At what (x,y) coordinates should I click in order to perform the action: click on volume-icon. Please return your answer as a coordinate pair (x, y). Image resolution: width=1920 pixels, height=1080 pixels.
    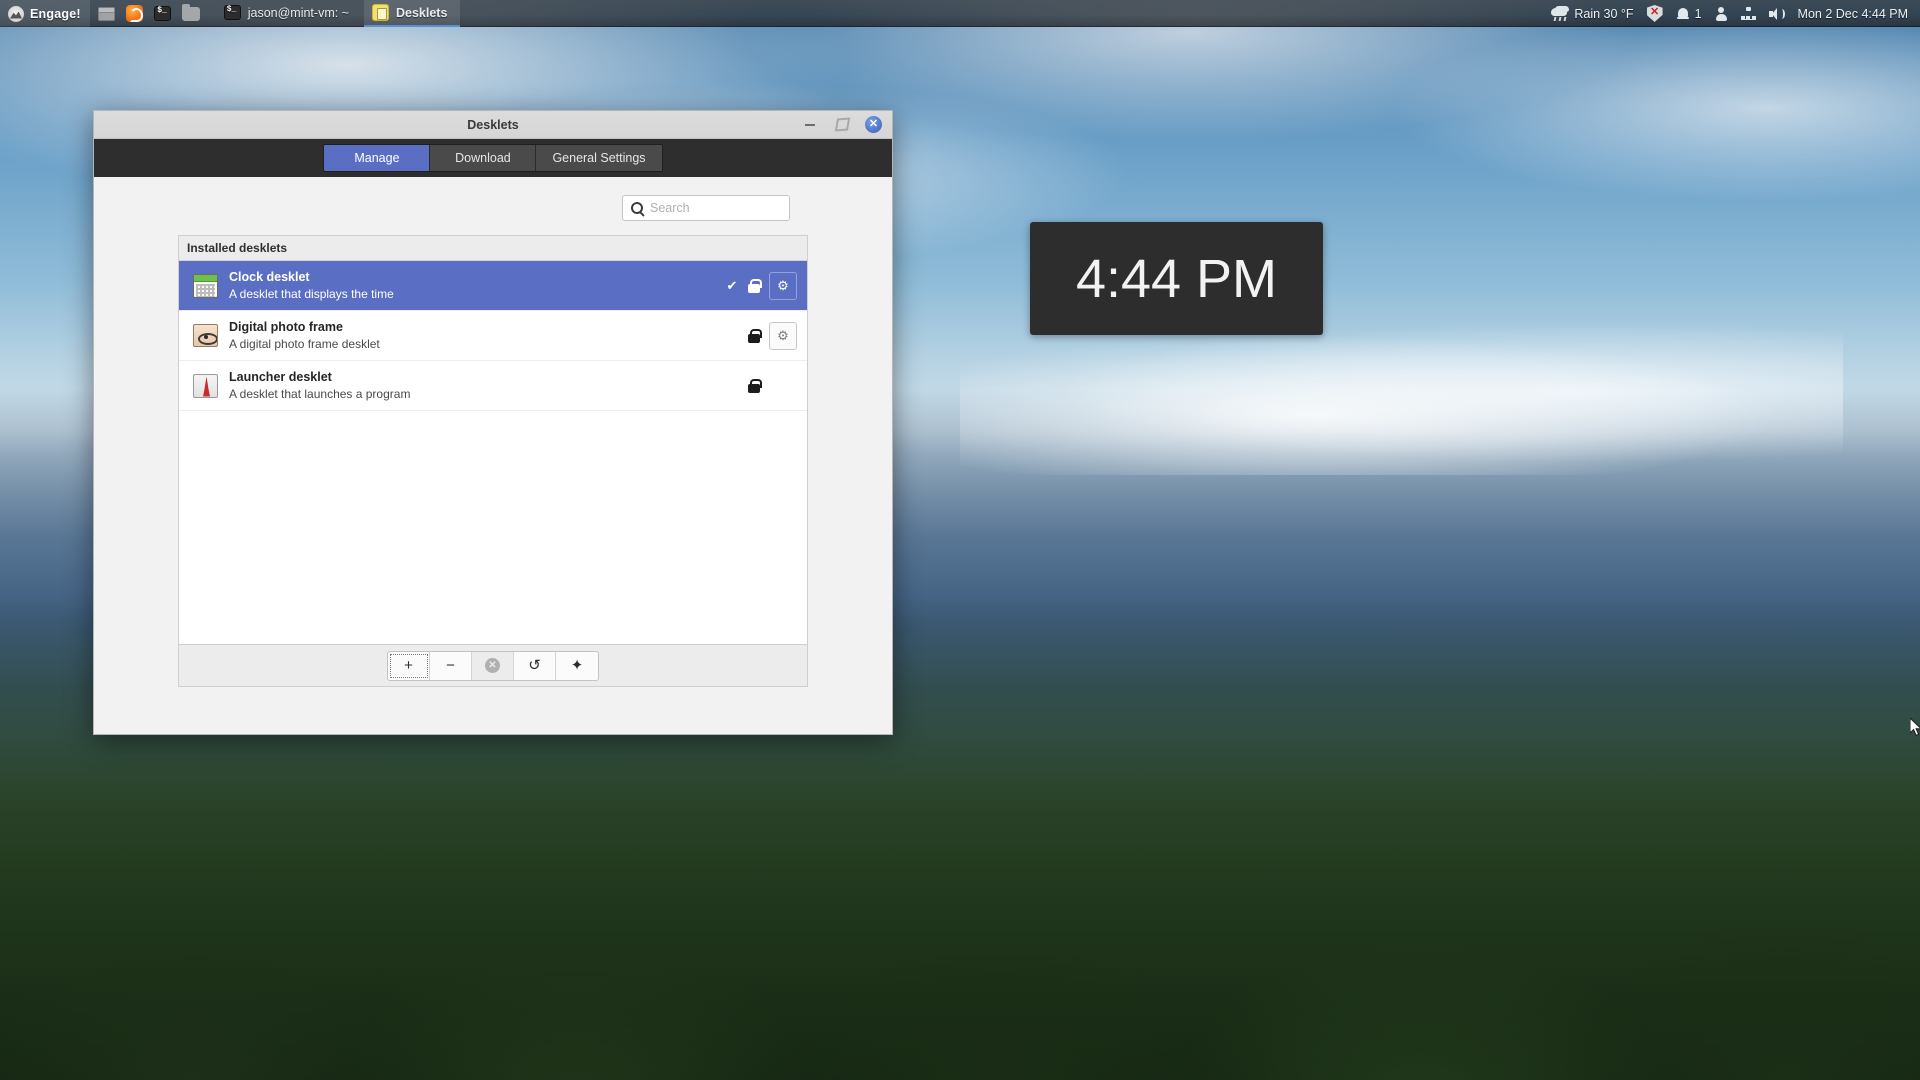
    Looking at the image, I should click on (1776, 14).